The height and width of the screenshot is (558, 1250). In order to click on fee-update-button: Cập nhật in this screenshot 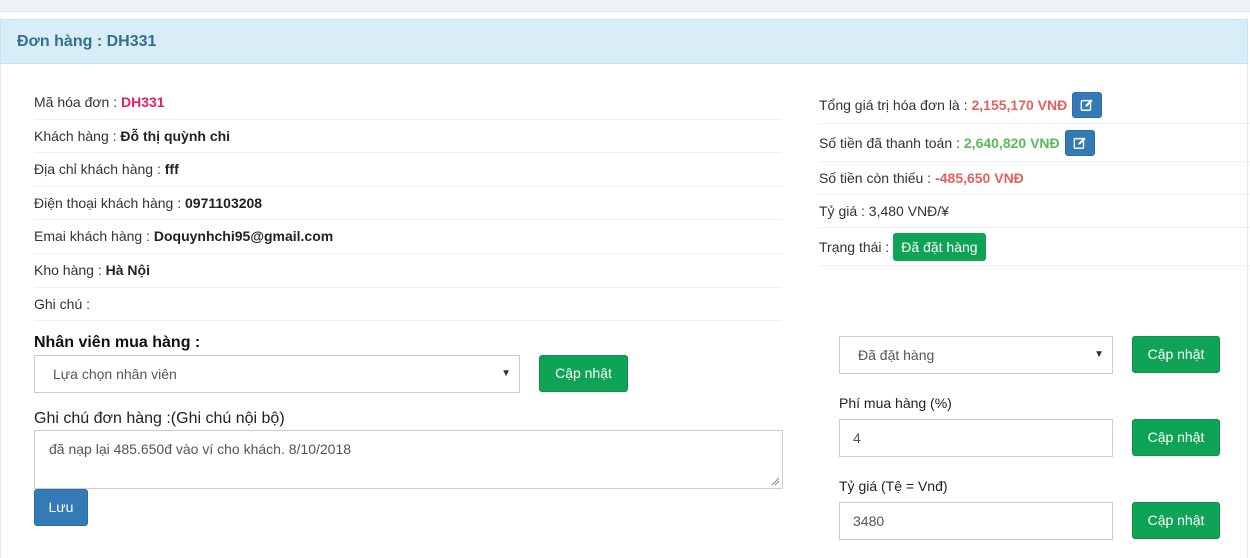, I will do `click(1176, 437)`.